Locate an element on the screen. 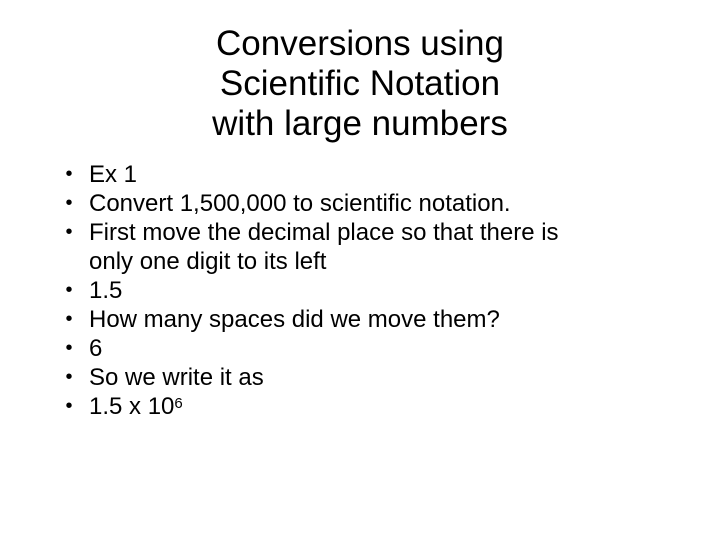  title-line-3: with large numbers is located at coordinates (360, 123).